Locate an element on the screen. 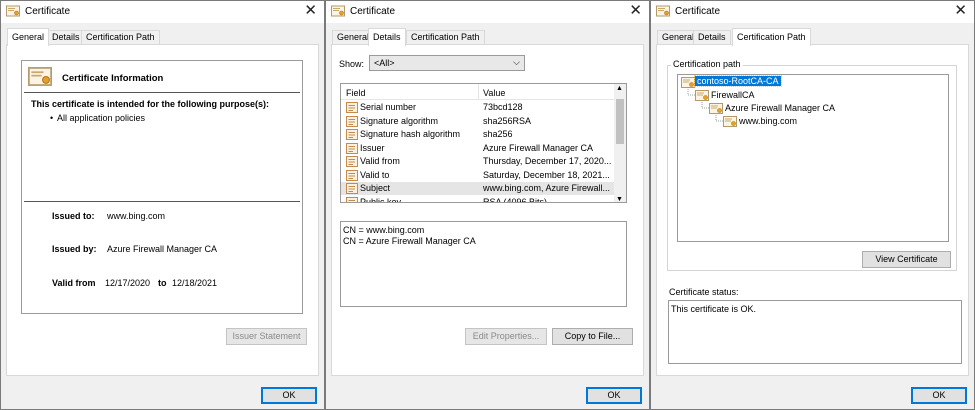 The width and height of the screenshot is (975, 410). certificate-status-label: Certificate status: is located at coordinates (704, 292).